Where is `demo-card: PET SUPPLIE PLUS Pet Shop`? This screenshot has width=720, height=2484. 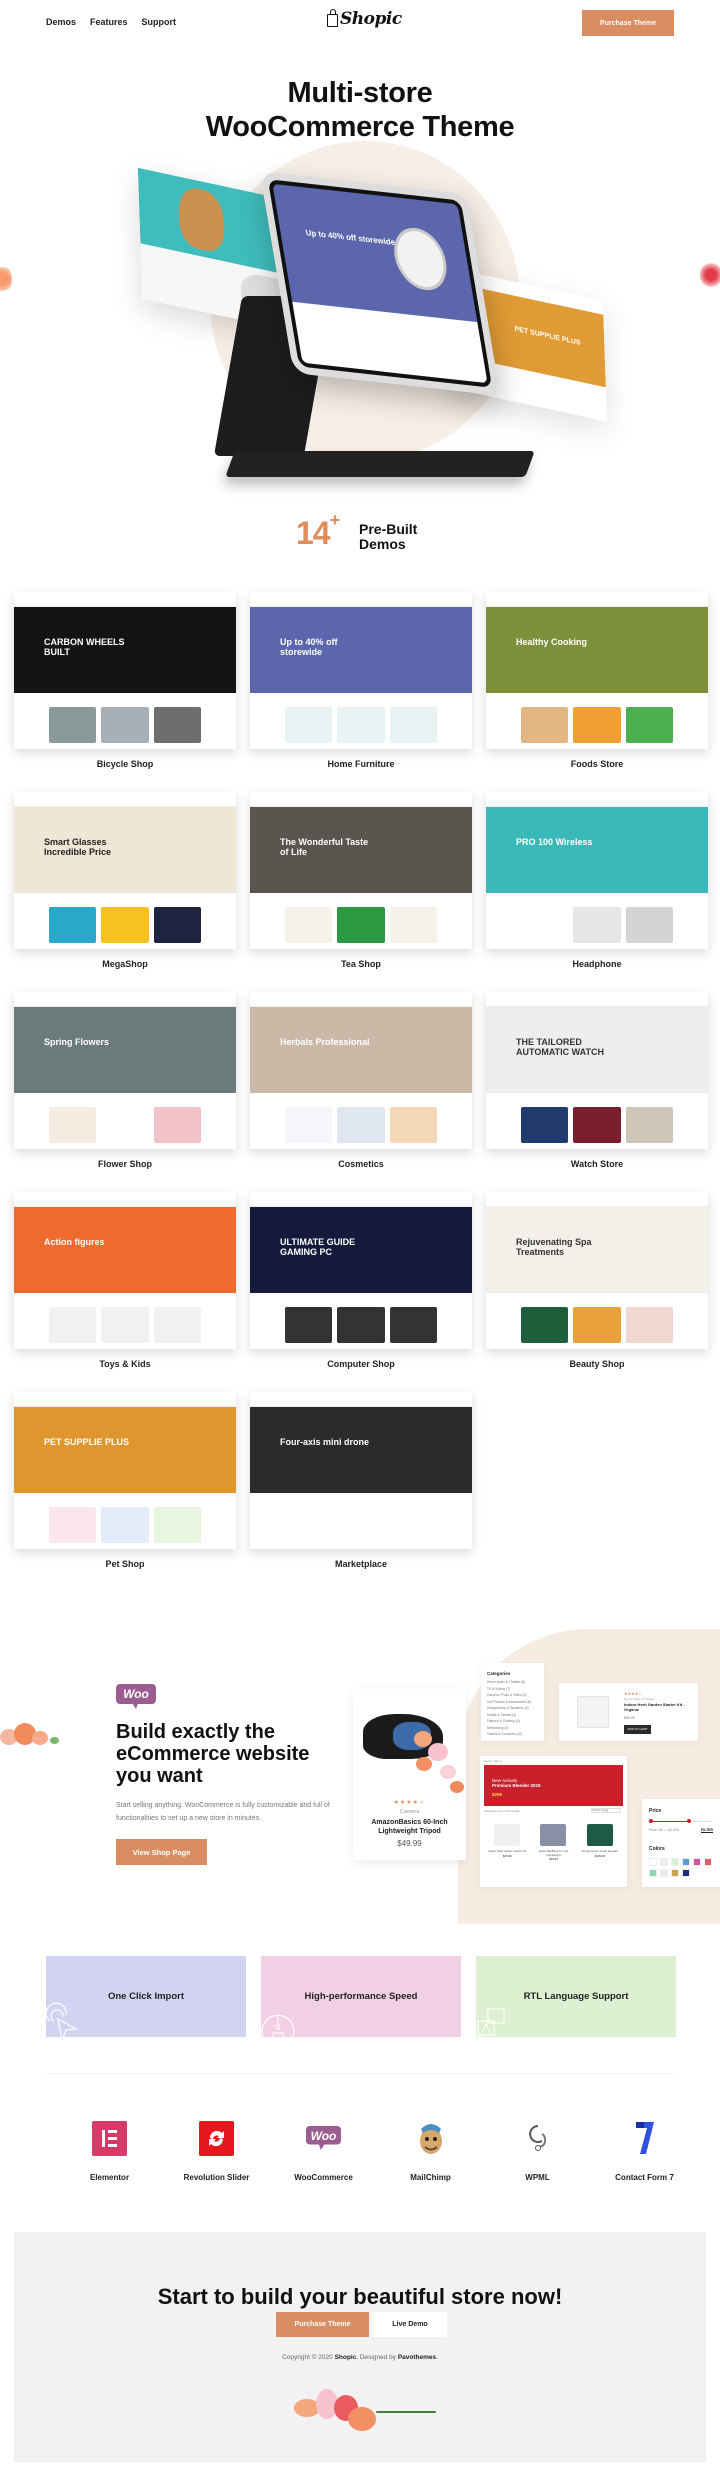 demo-card: PET SUPPLIE PLUS Pet Shop is located at coordinates (125, 1486).